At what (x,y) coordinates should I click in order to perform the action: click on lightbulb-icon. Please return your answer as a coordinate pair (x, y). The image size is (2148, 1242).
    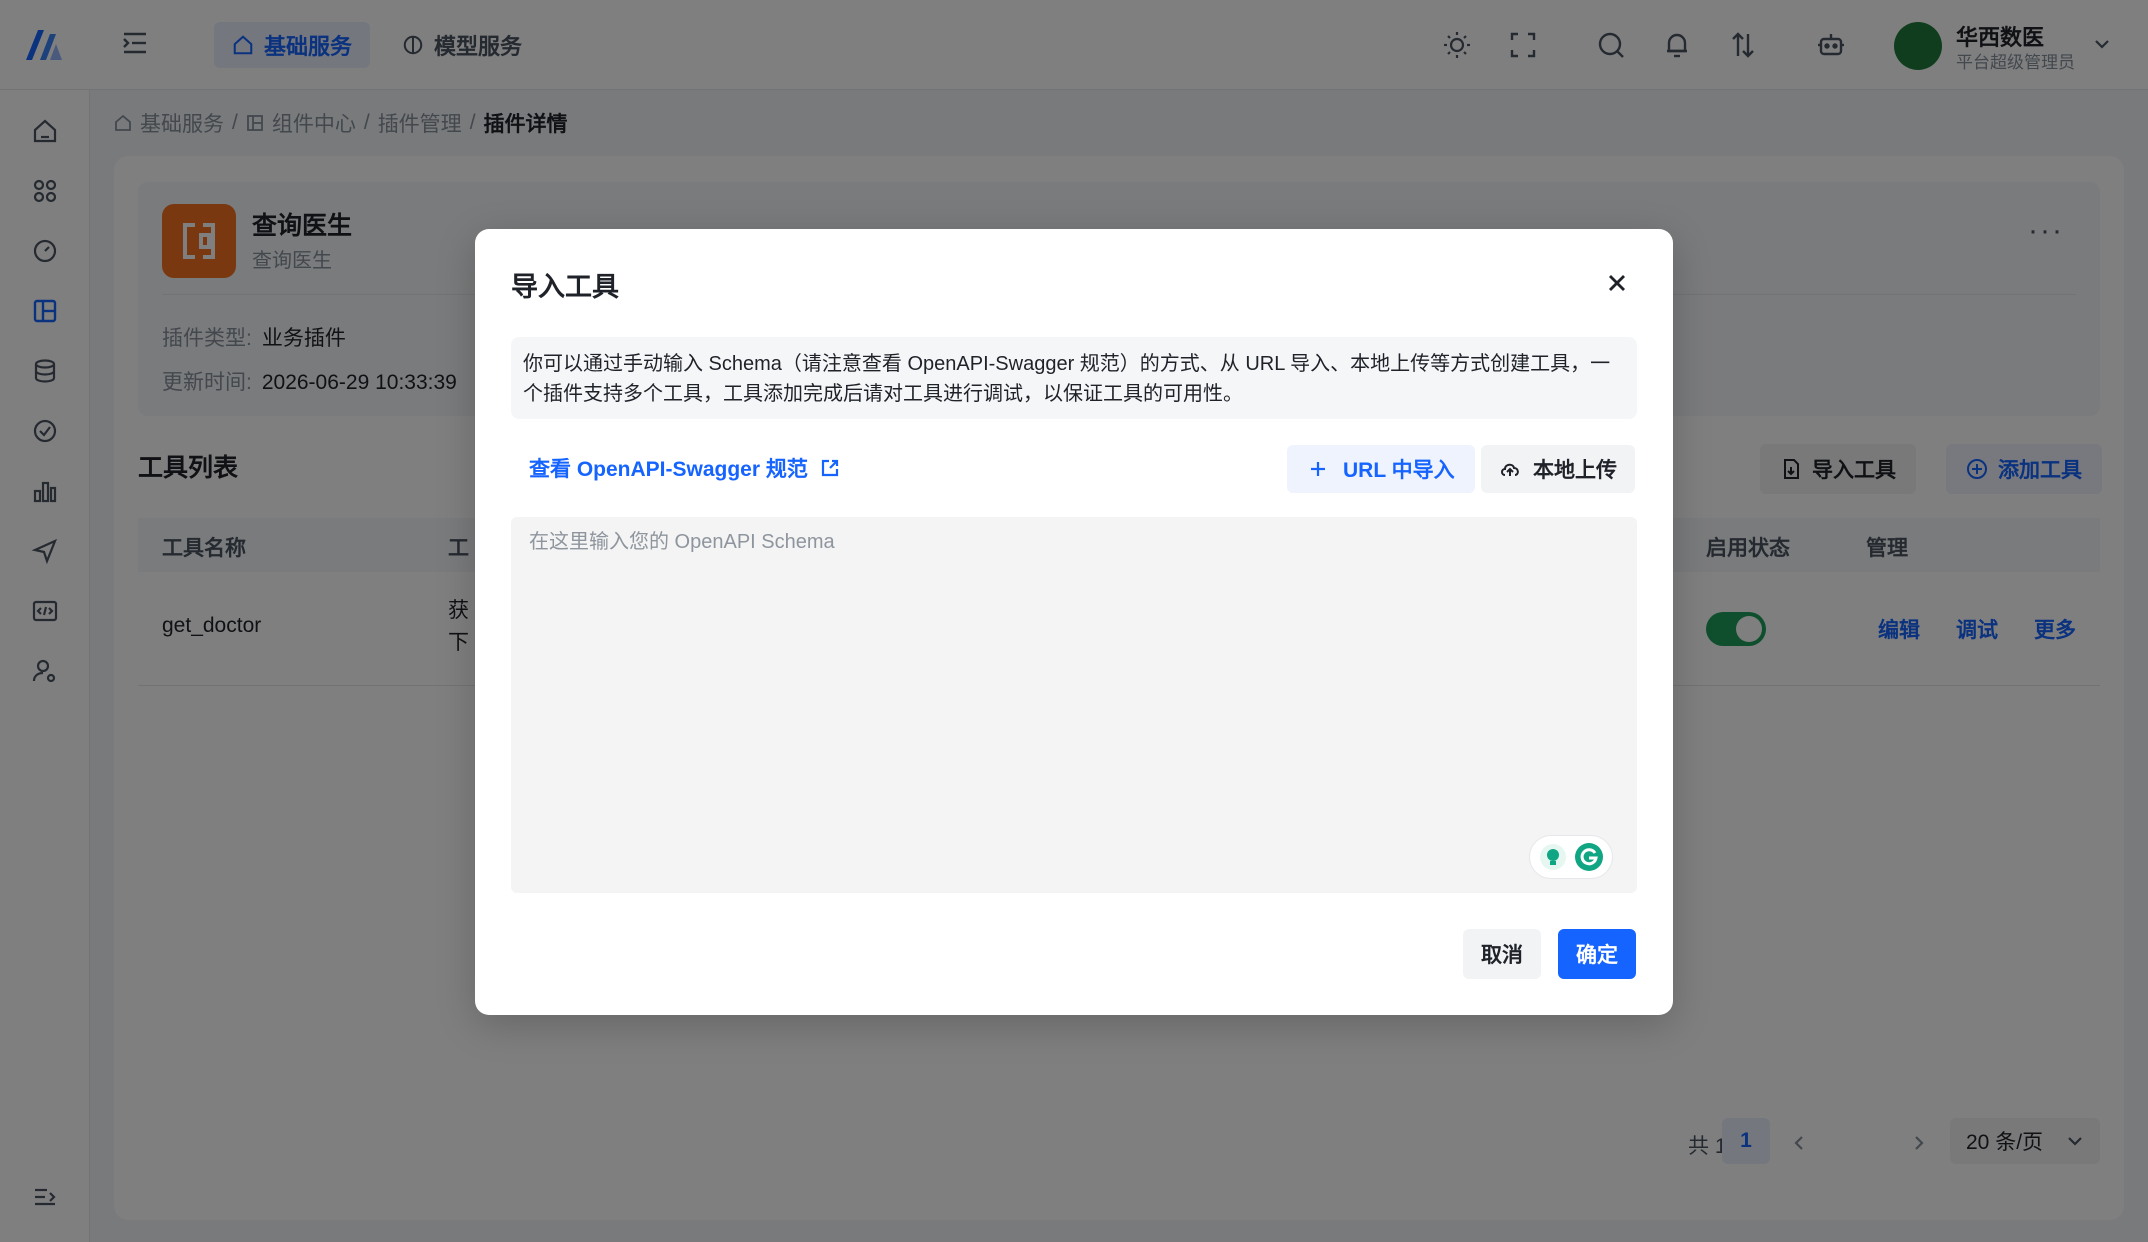
    Looking at the image, I should click on (1553, 857).